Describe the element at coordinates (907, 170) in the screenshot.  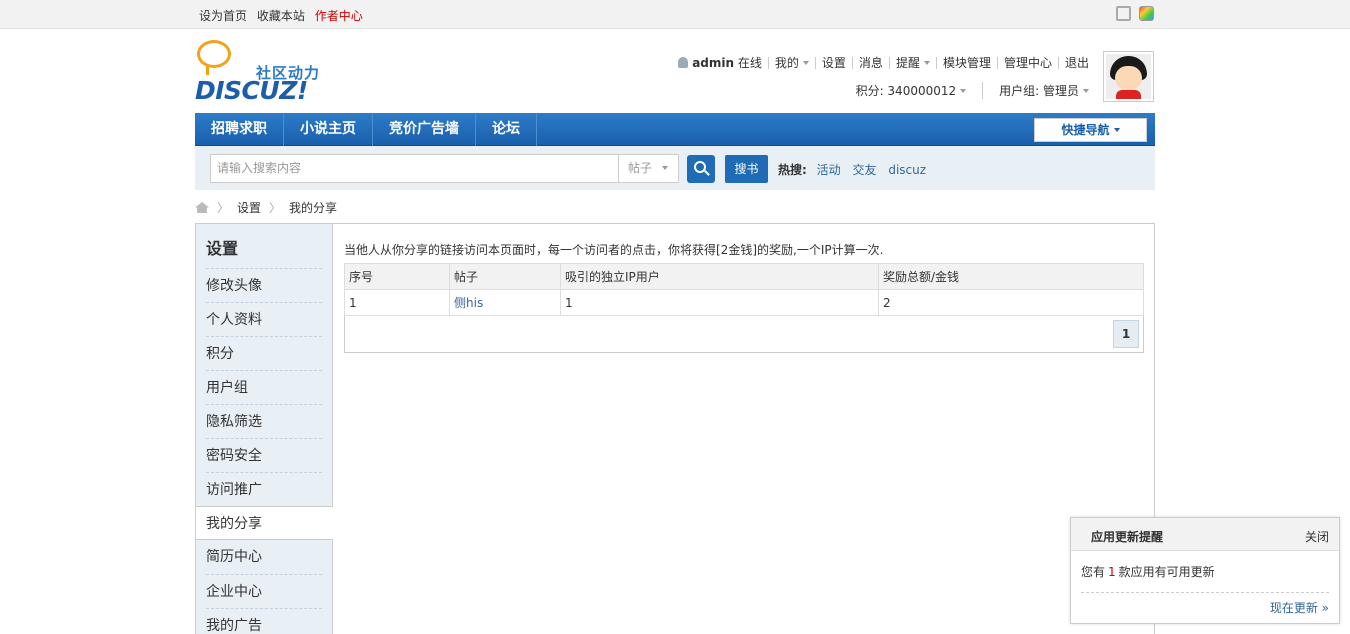
I see `hot-term: discuz` at that location.